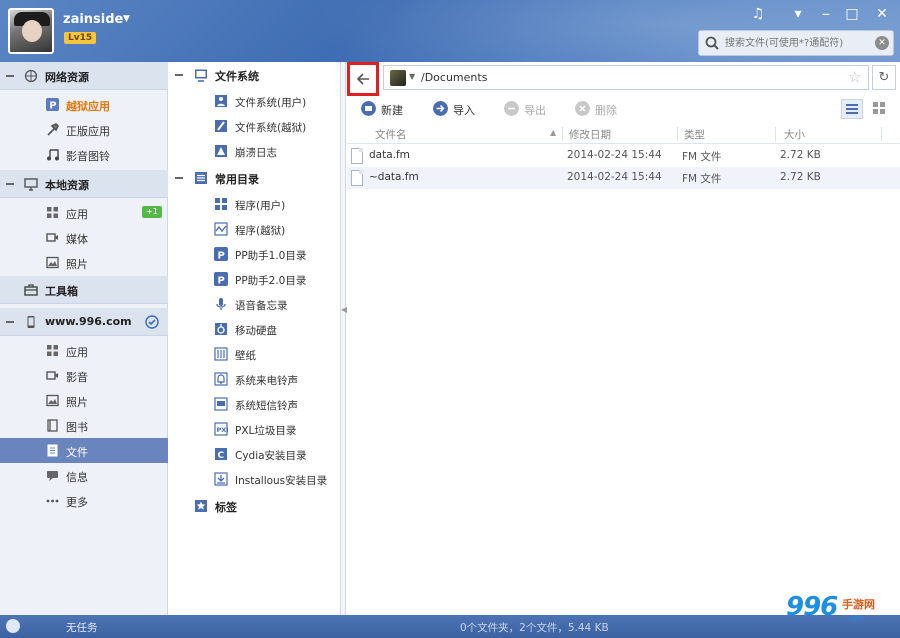 The image size is (900, 638). I want to click on tree-item-wallpaper: 壁纸, so click(255, 354).